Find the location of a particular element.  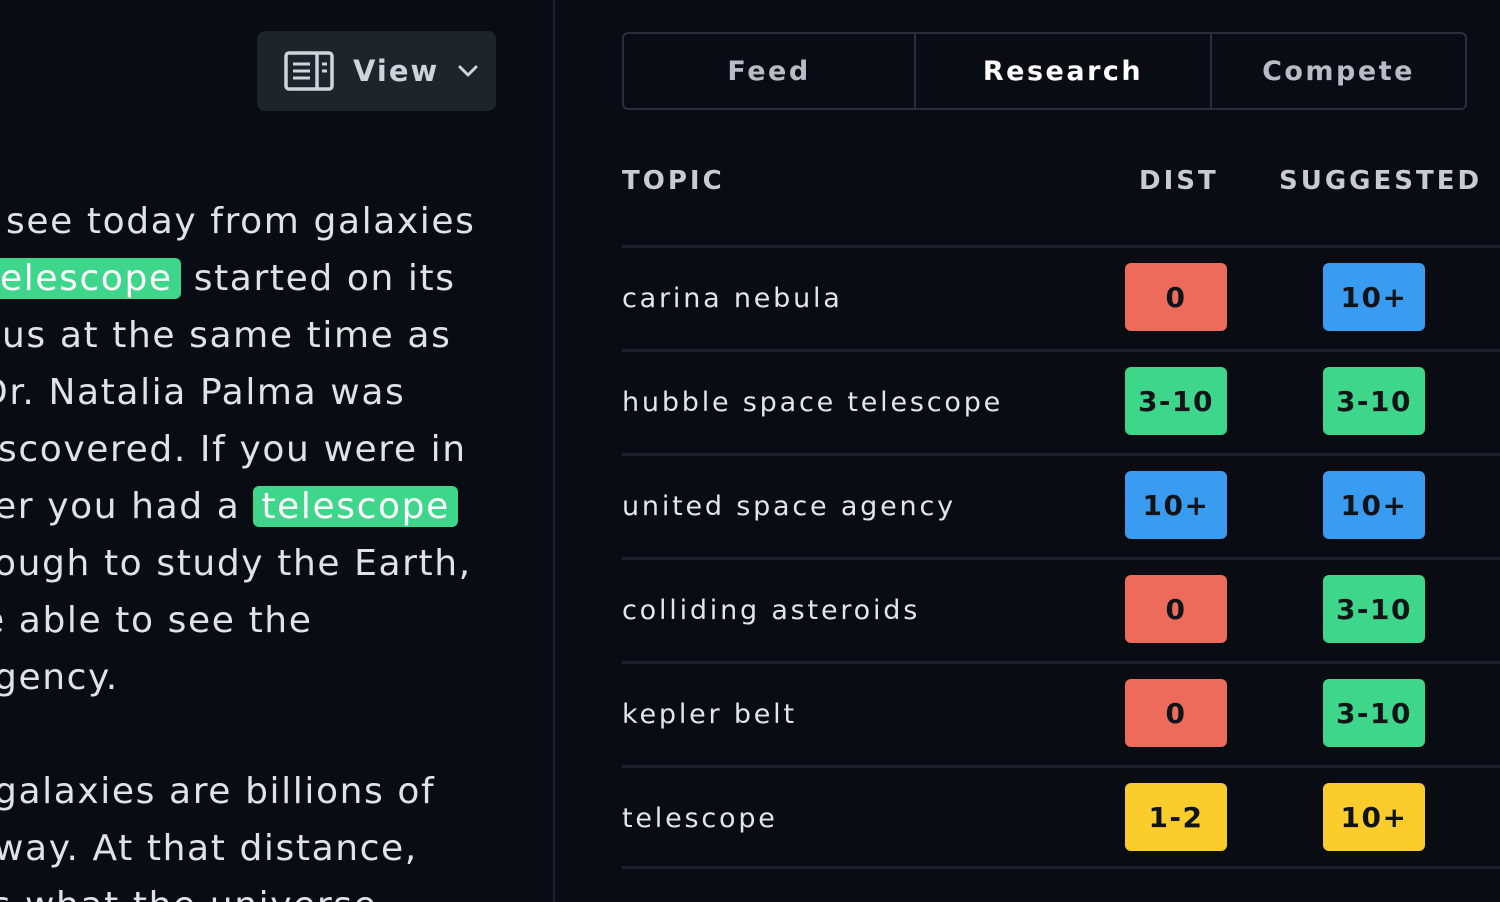

text-run: galaxies are billions of is located at coordinates (218, 791).